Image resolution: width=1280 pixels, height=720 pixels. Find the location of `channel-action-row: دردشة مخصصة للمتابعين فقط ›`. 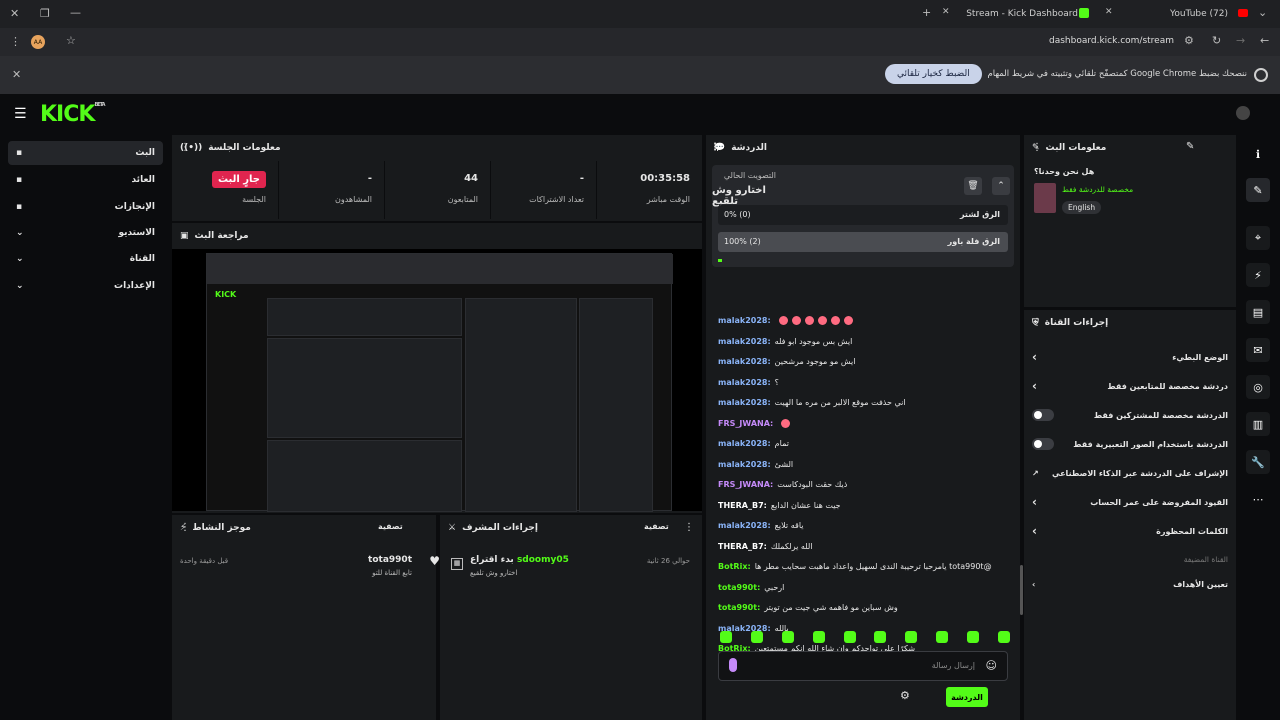

channel-action-row: دردشة مخصصة للمتابعين فقط › is located at coordinates (1130, 386).